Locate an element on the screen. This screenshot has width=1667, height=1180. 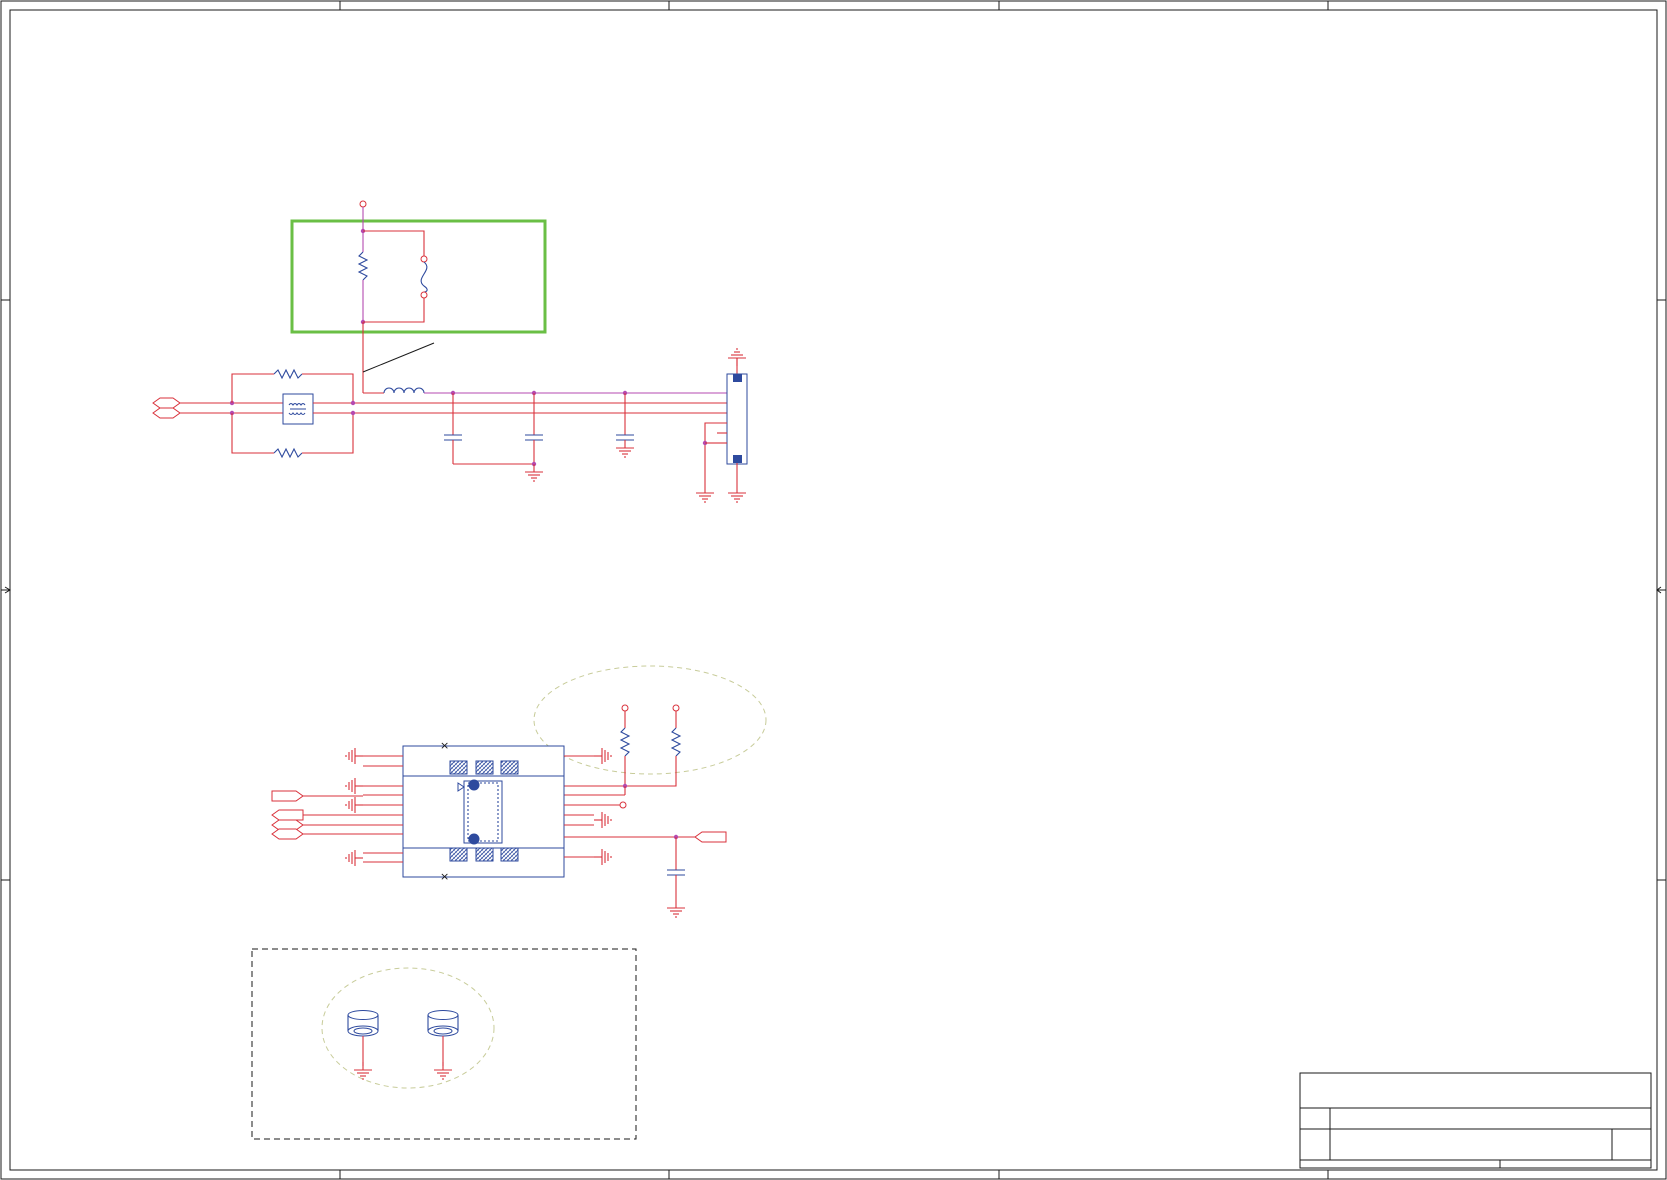
fuse-f1 is located at coordinates (424, 277).